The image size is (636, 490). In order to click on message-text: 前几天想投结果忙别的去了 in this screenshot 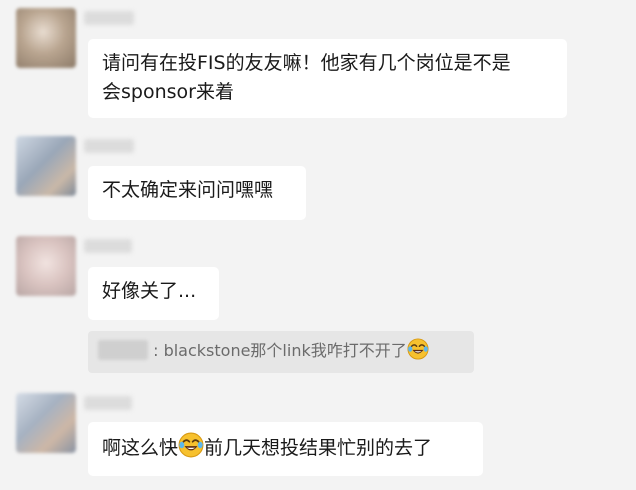, I will do `click(318, 448)`.